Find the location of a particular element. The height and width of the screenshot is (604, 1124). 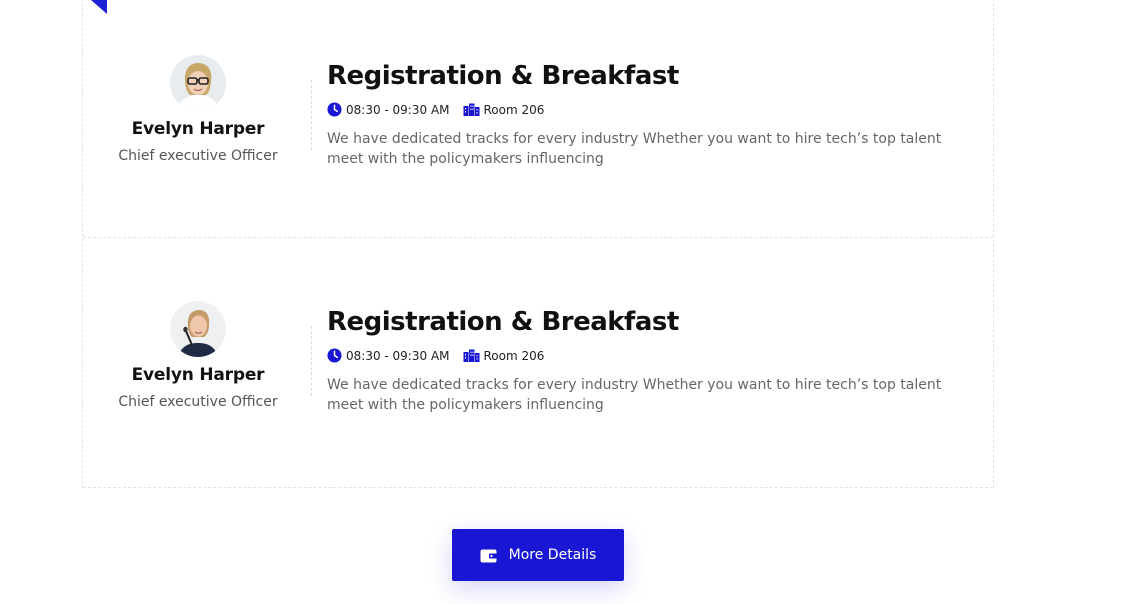

wallet-icon is located at coordinates (488, 555).